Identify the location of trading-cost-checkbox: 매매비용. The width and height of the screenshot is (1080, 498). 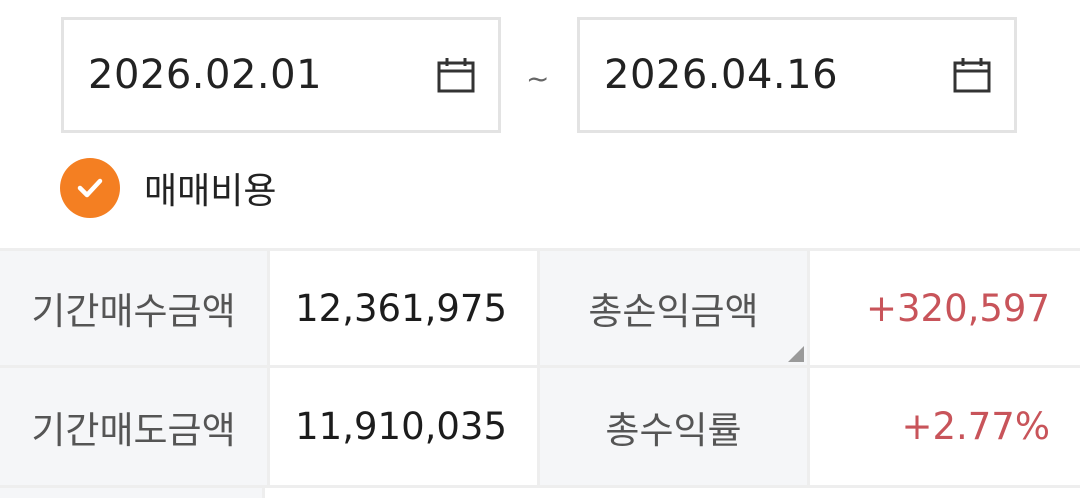
(168, 188).